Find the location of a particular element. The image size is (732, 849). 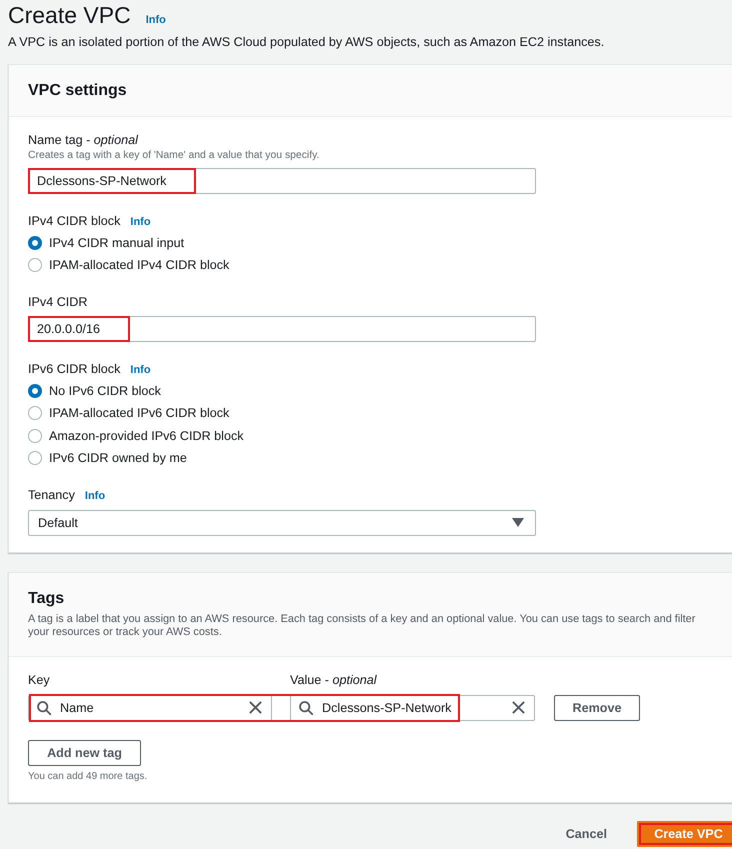

remove-button: Remove is located at coordinates (597, 707).